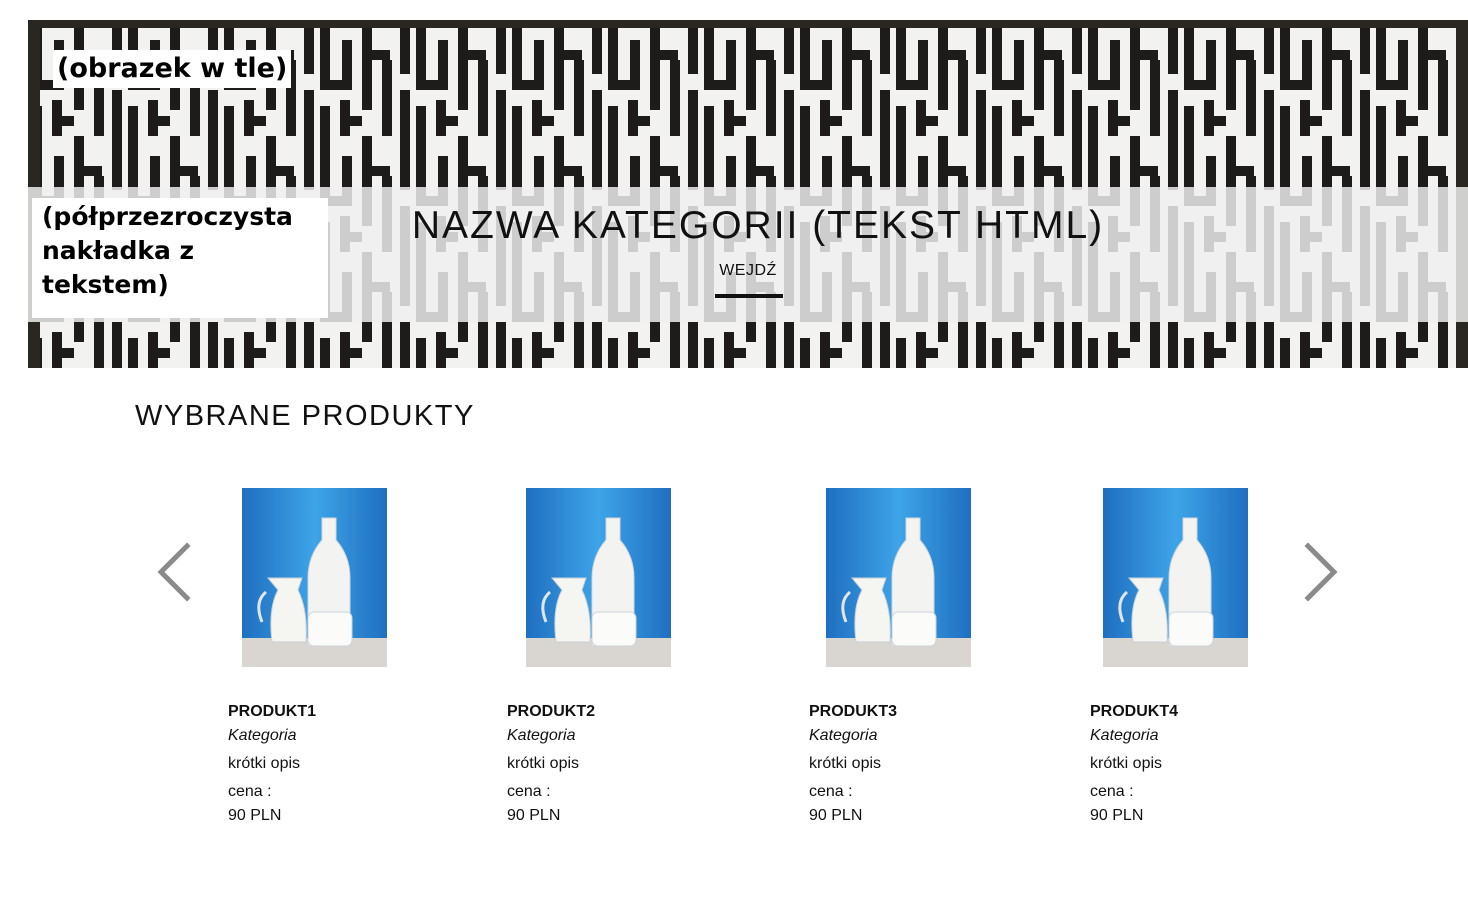  I want to click on carousel-prev-button, so click(175, 572).